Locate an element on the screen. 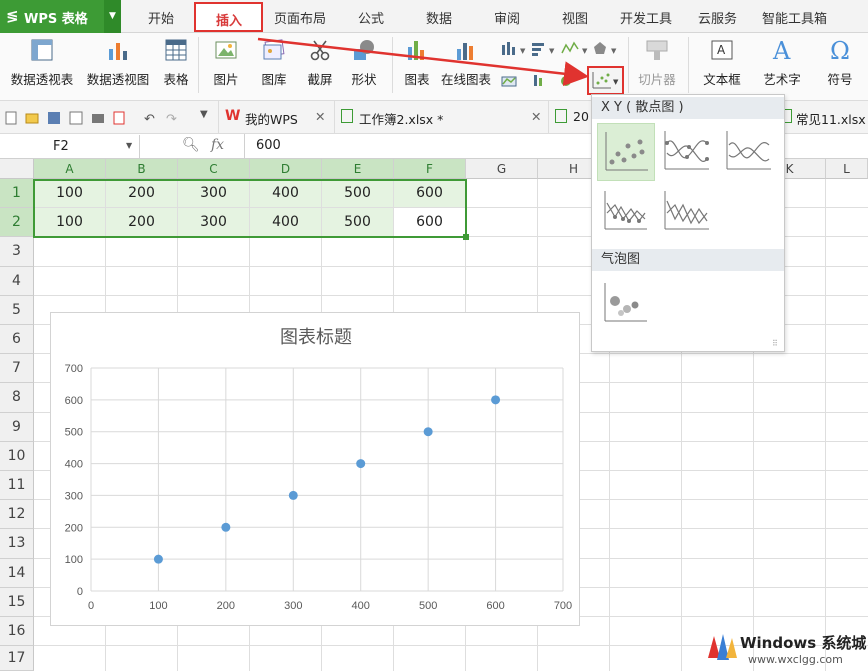 This screenshot has height=671, width=868. column-header-b: B is located at coordinates (142, 169).